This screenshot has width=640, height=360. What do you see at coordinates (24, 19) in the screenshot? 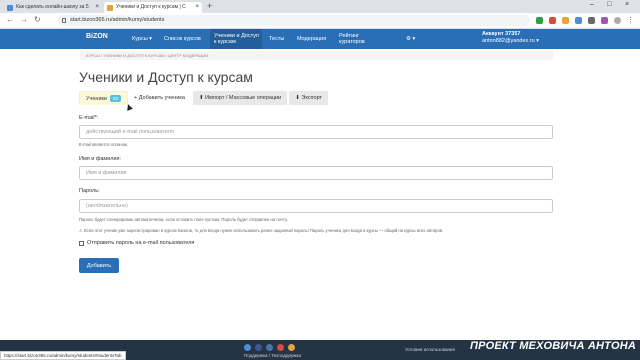
I see `forward-arrow-icon: →` at bounding box center [24, 19].